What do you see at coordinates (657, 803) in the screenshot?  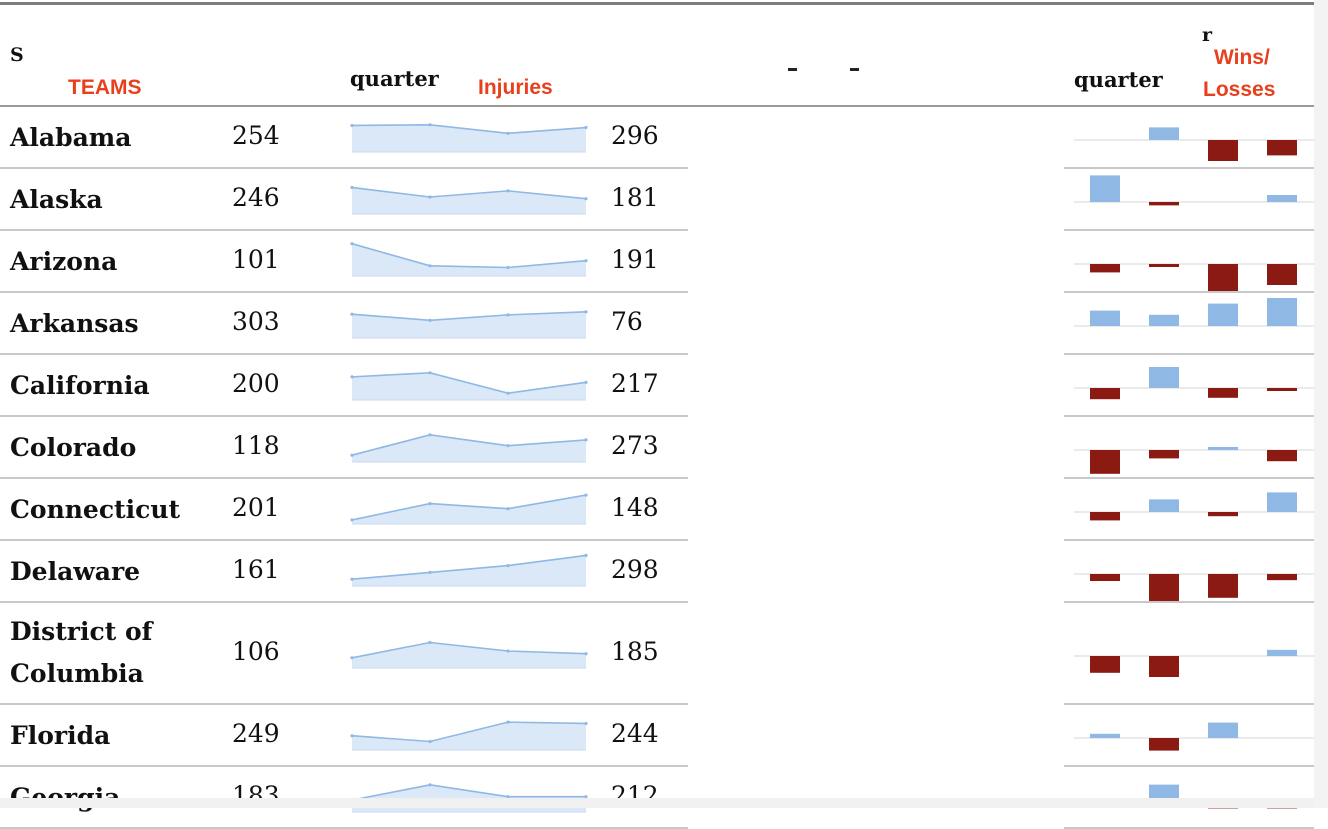 I see `horizontal-scroll-edge` at bounding box center [657, 803].